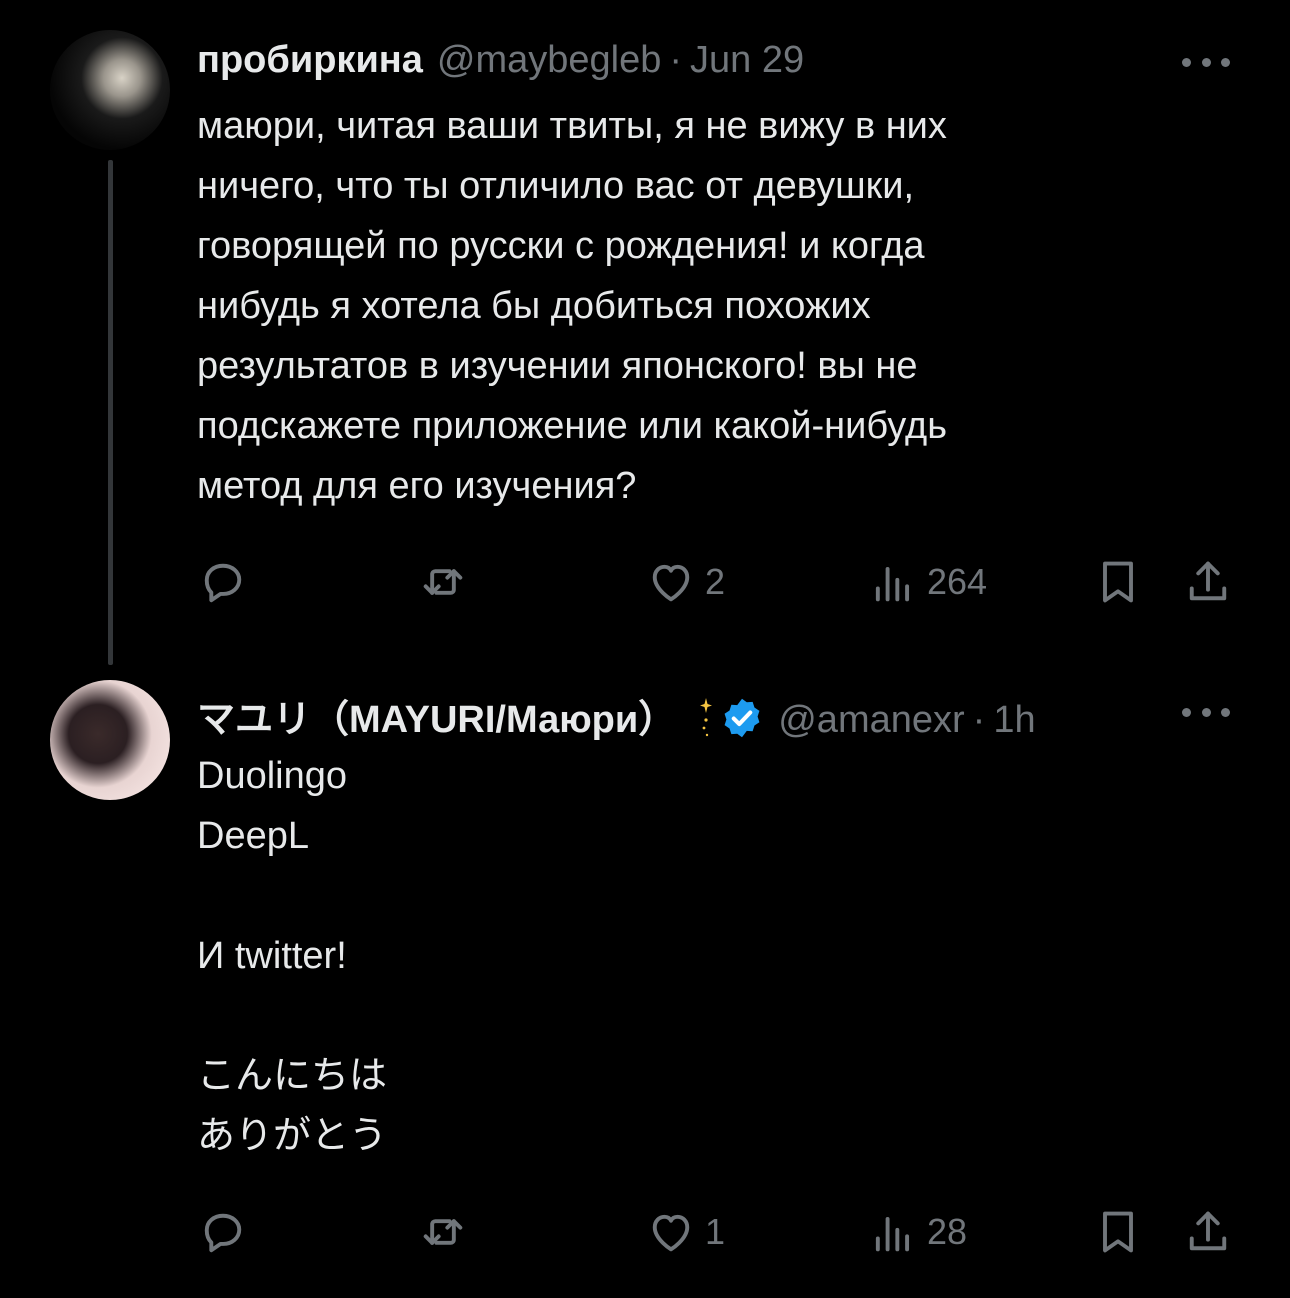 The height and width of the screenshot is (1298, 1290). I want to click on like-button: 1, so click(685, 1232).